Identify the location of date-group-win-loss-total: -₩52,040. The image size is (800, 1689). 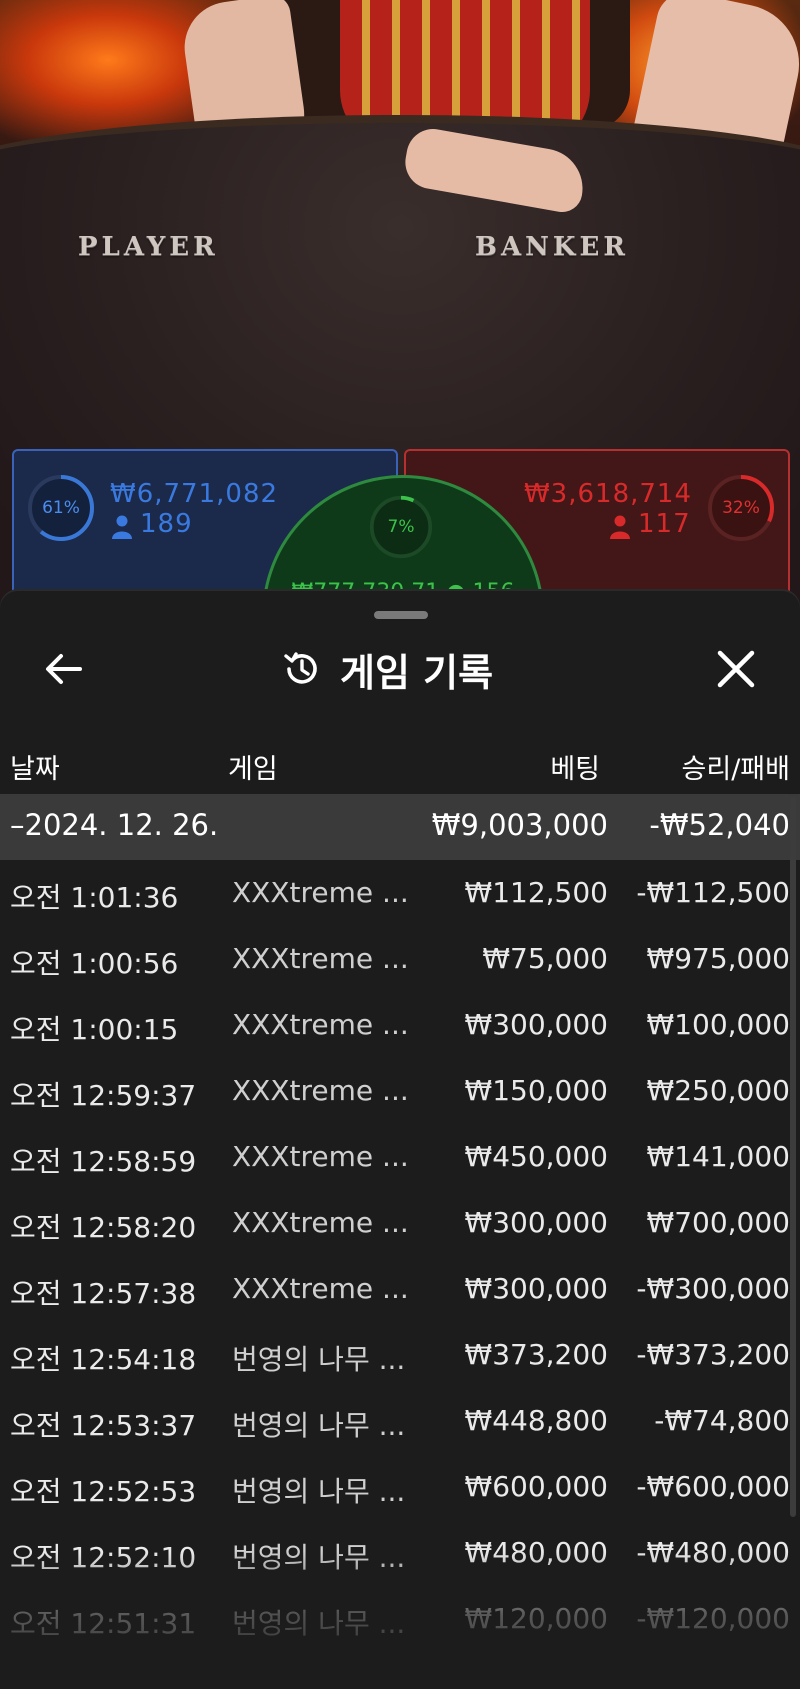
(719, 825).